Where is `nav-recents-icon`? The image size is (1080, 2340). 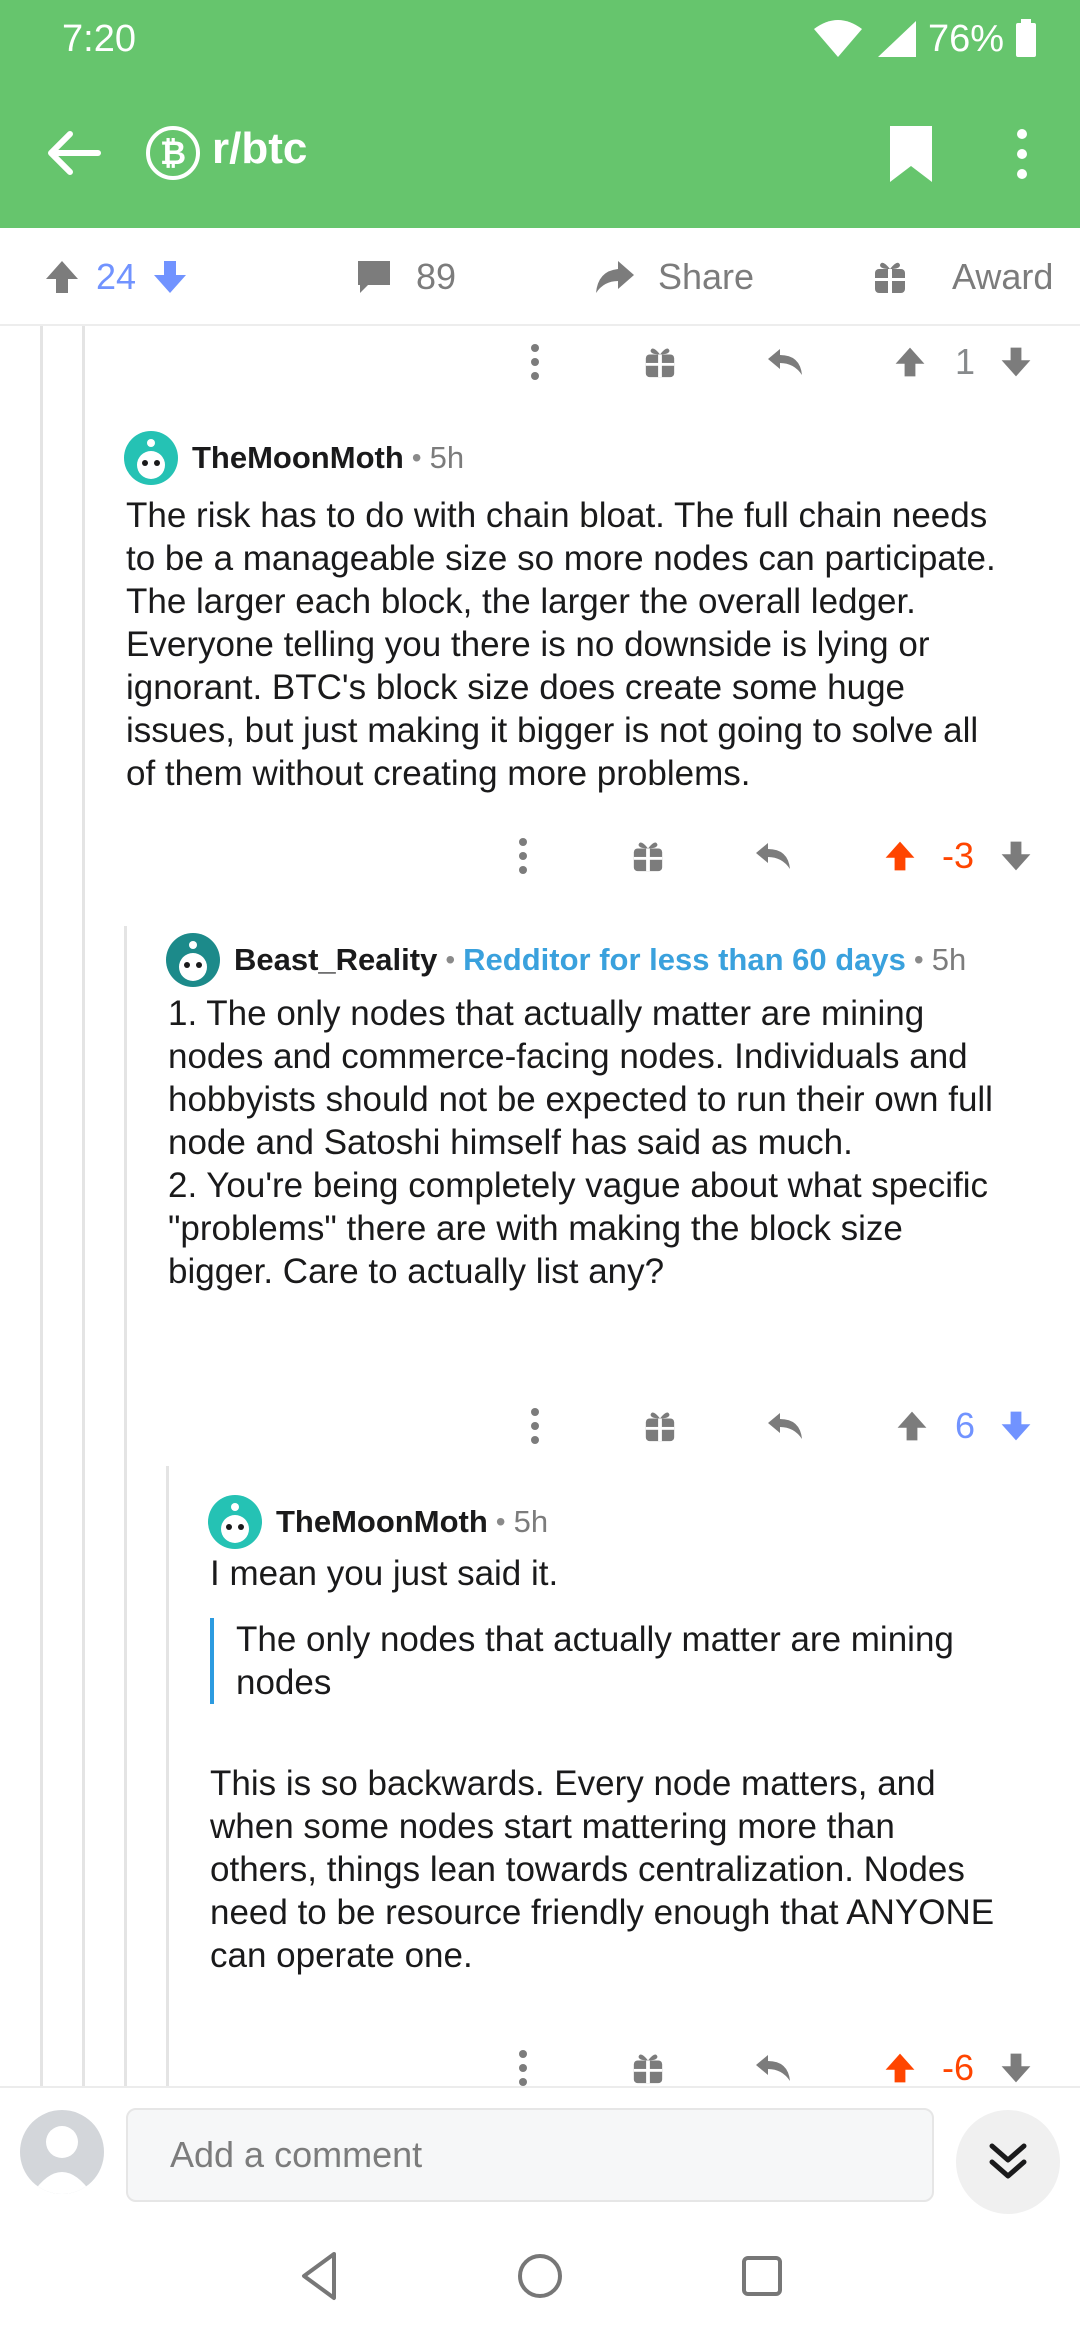
nav-recents-icon is located at coordinates (762, 2276).